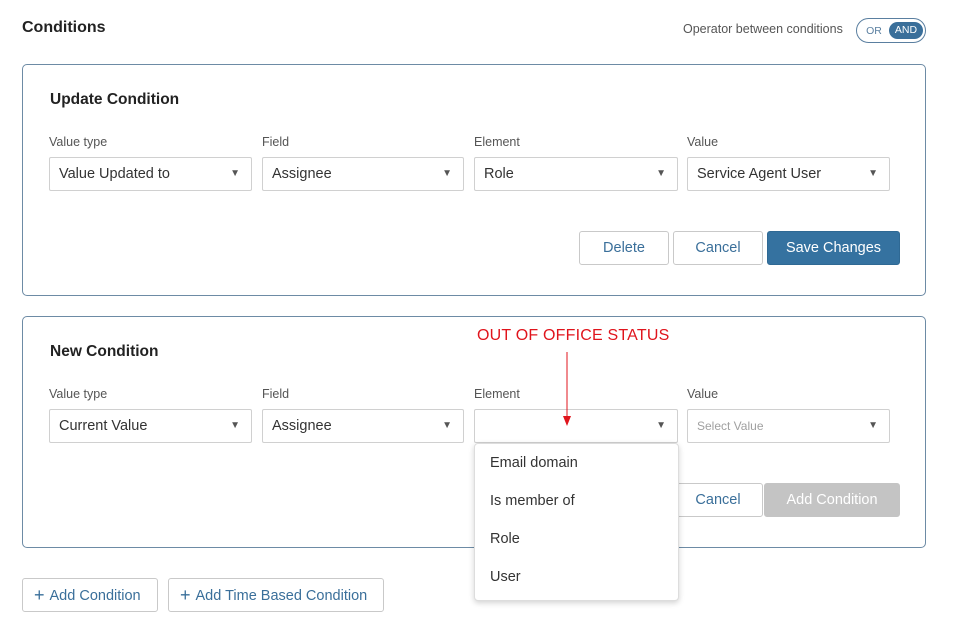 Image resolution: width=956 pixels, height=635 pixels. I want to click on operator-or-option: OR, so click(874, 31).